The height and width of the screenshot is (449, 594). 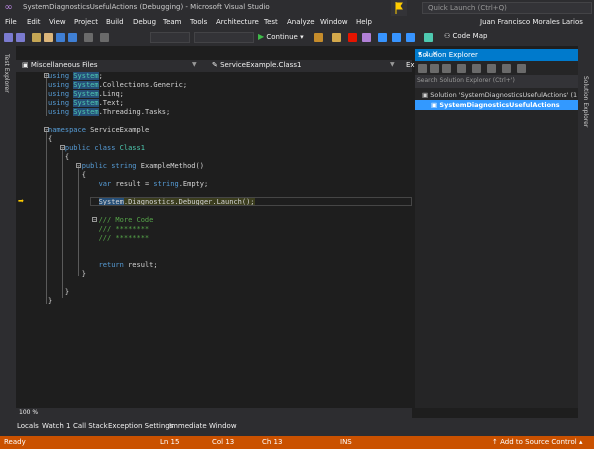 What do you see at coordinates (144, 22) in the screenshot?
I see `menu-debug: Debug` at bounding box center [144, 22].